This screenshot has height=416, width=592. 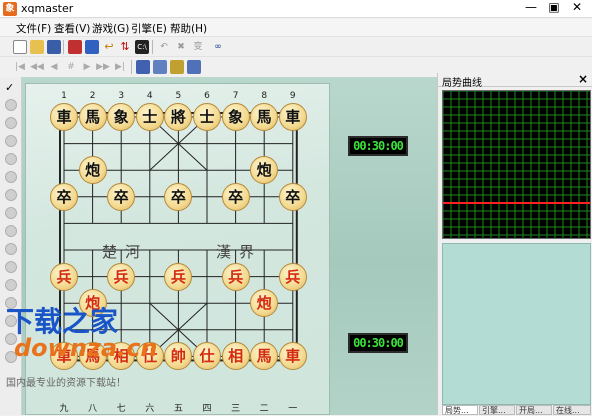 What do you see at coordinates (178, 96) in the screenshot?
I see `file-number: 5` at bounding box center [178, 96].